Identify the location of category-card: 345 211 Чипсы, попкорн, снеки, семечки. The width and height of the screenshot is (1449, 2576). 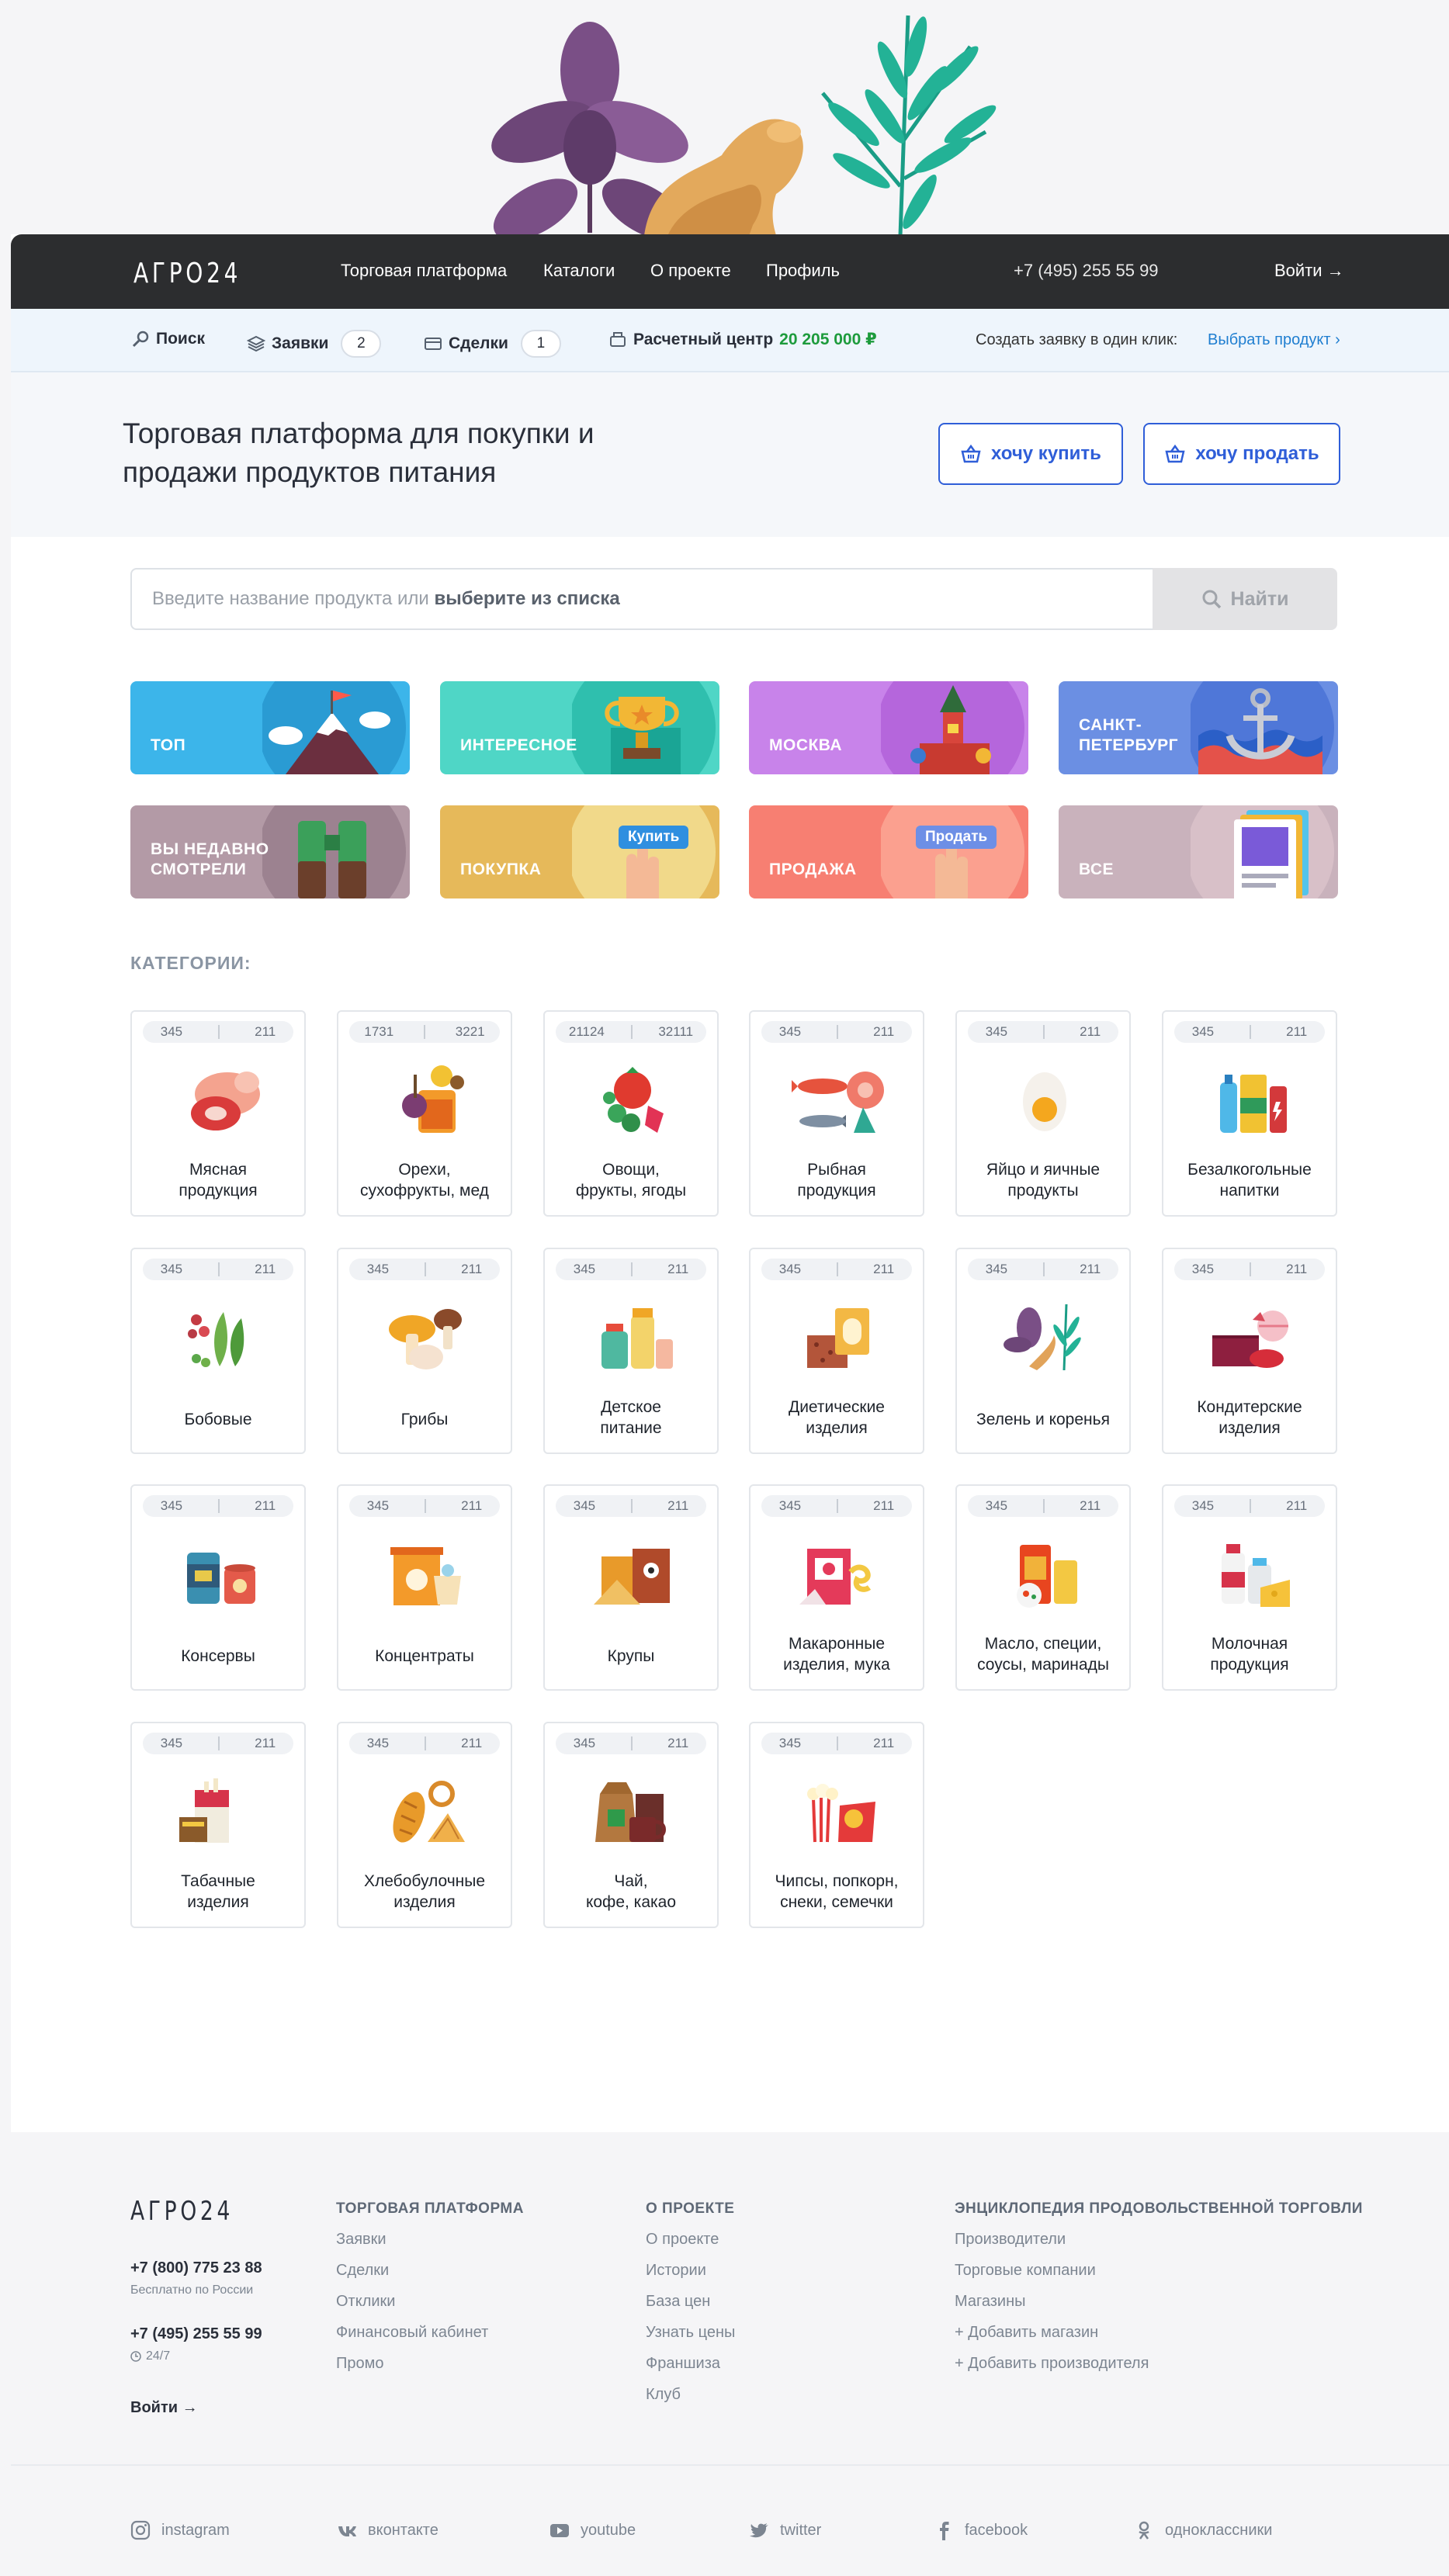
(837, 1825).